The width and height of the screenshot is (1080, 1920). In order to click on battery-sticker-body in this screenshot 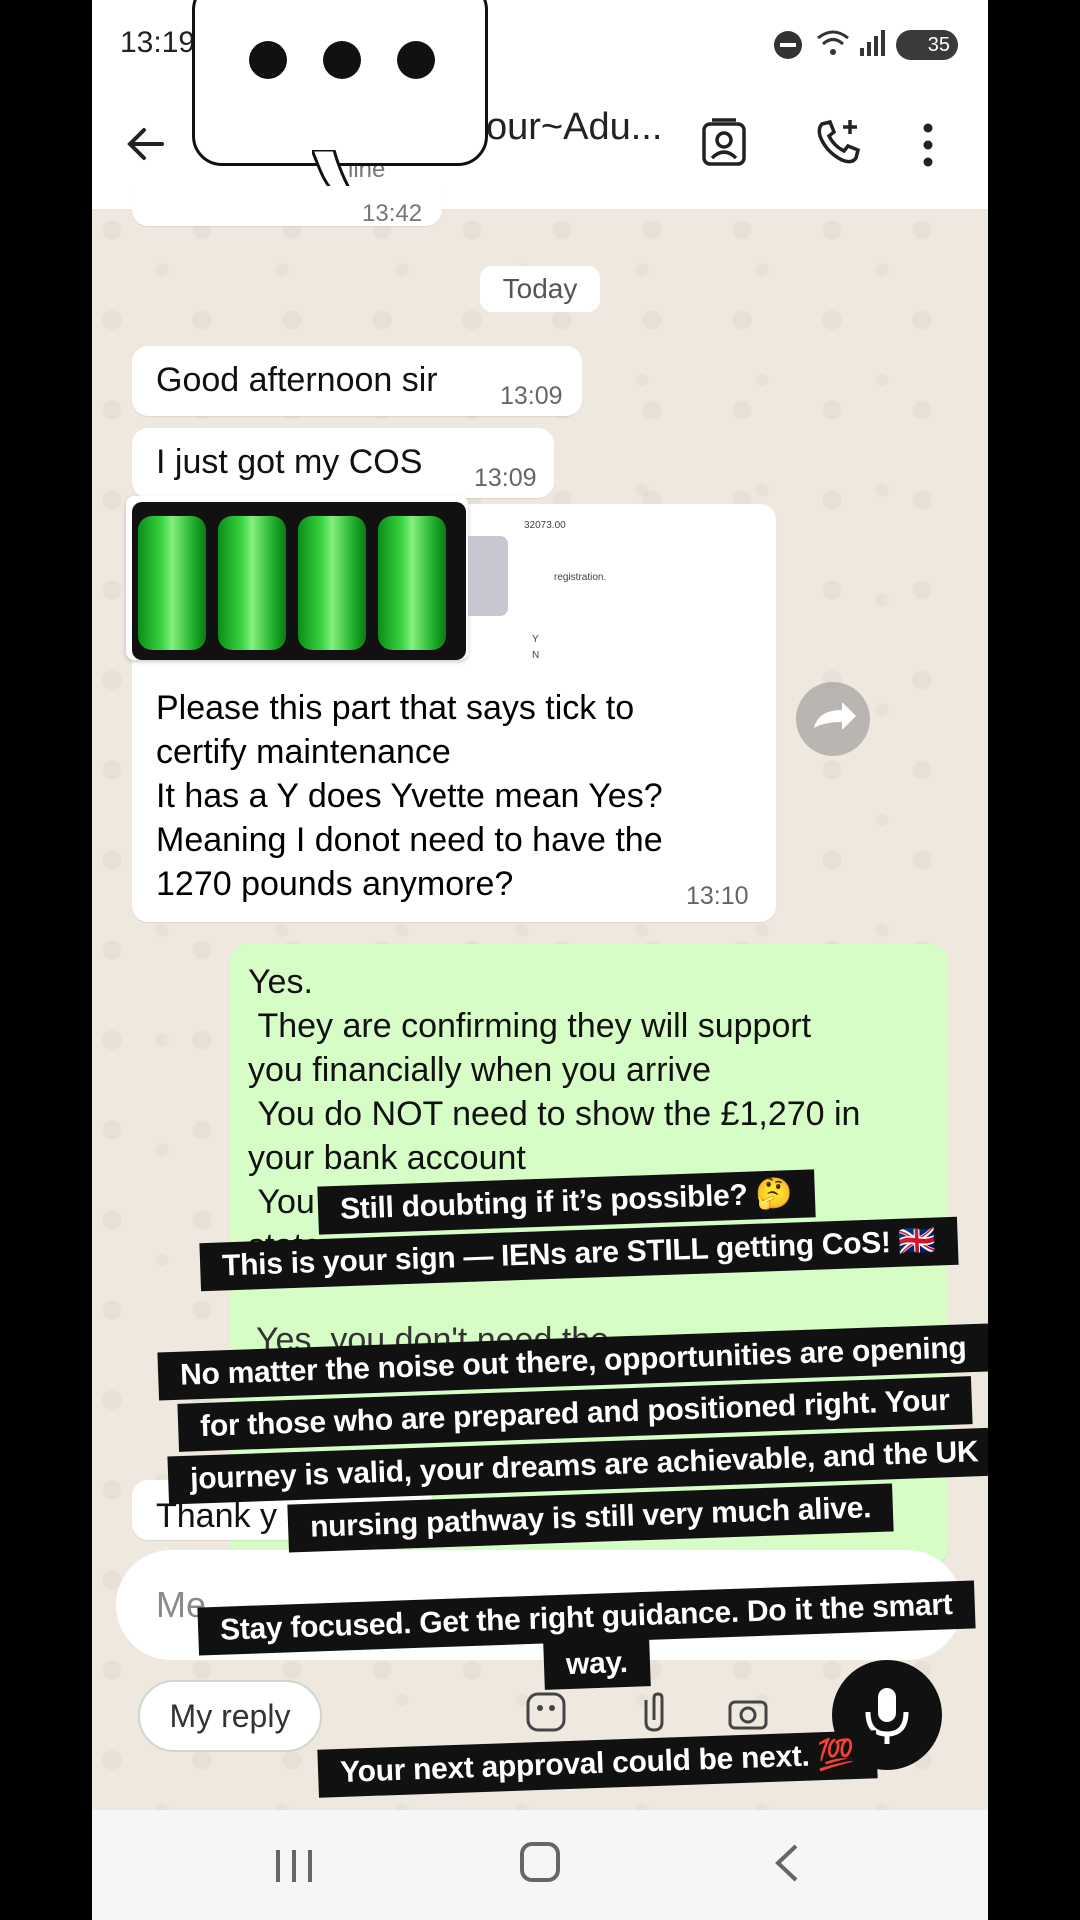, I will do `click(299, 581)`.